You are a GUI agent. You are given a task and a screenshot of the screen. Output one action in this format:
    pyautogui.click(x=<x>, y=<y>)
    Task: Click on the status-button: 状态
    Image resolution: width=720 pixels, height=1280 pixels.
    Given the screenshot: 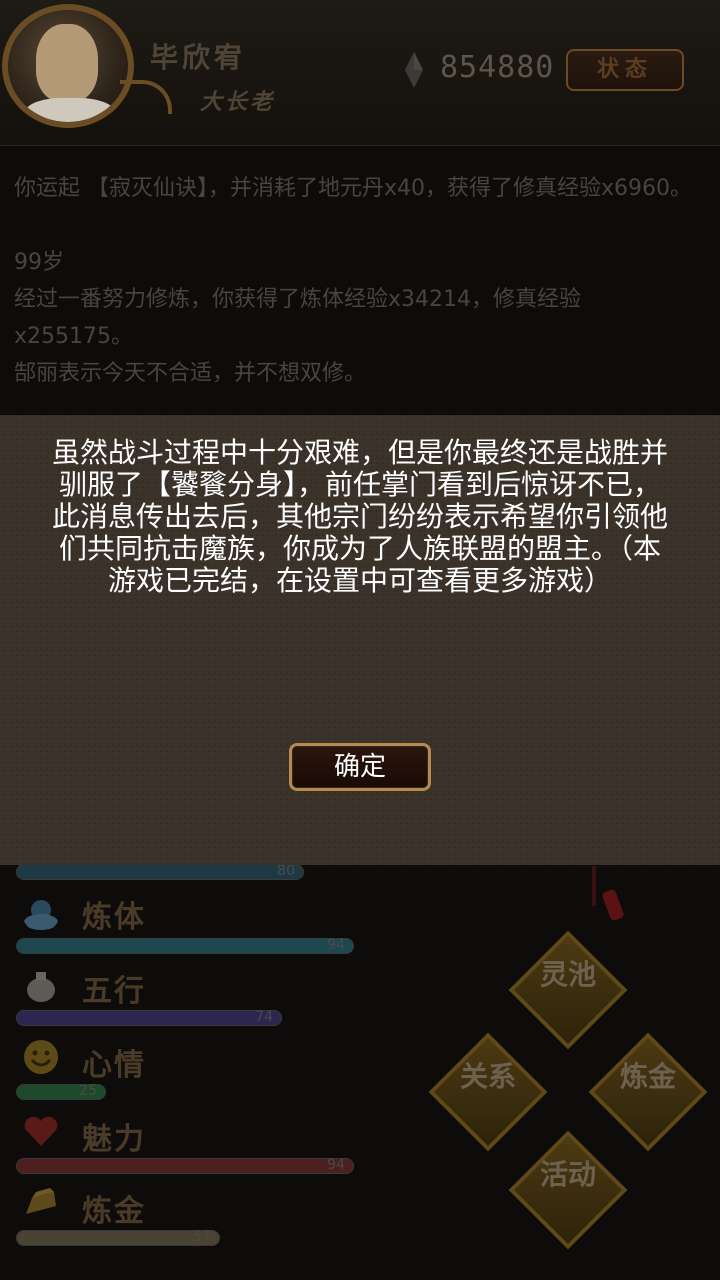 What is the action you would take?
    pyautogui.click(x=625, y=70)
    